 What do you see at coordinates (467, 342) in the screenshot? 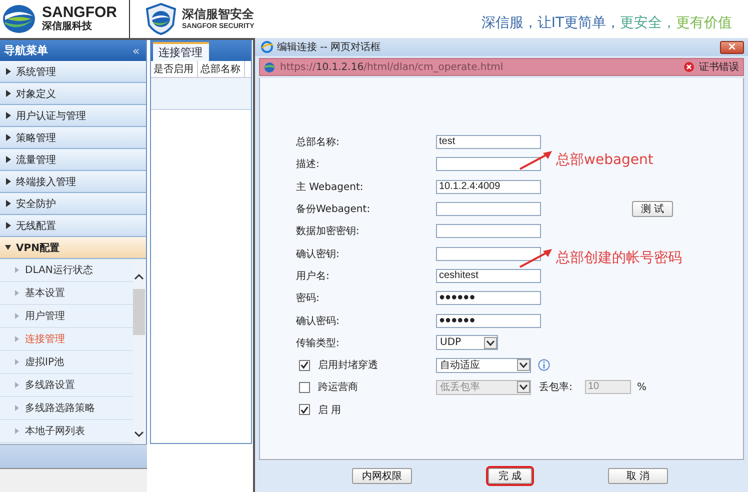
I see `dropdown: UDP` at bounding box center [467, 342].